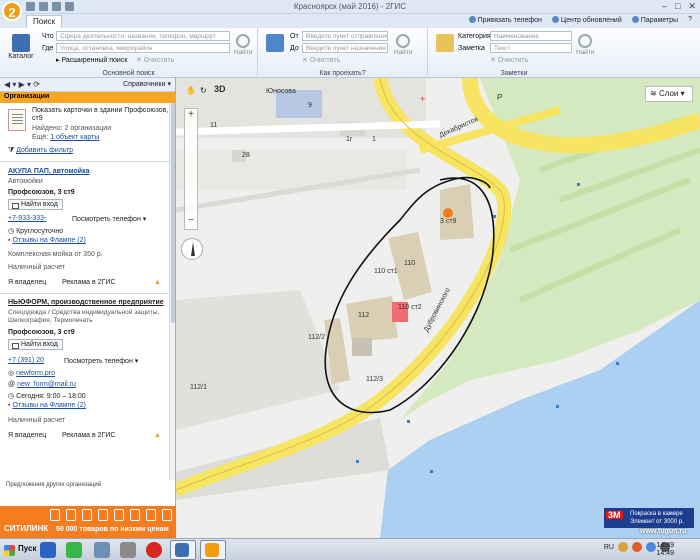 The image size is (700, 560). I want to click on zoom-in-button: +, so click(191, 114).